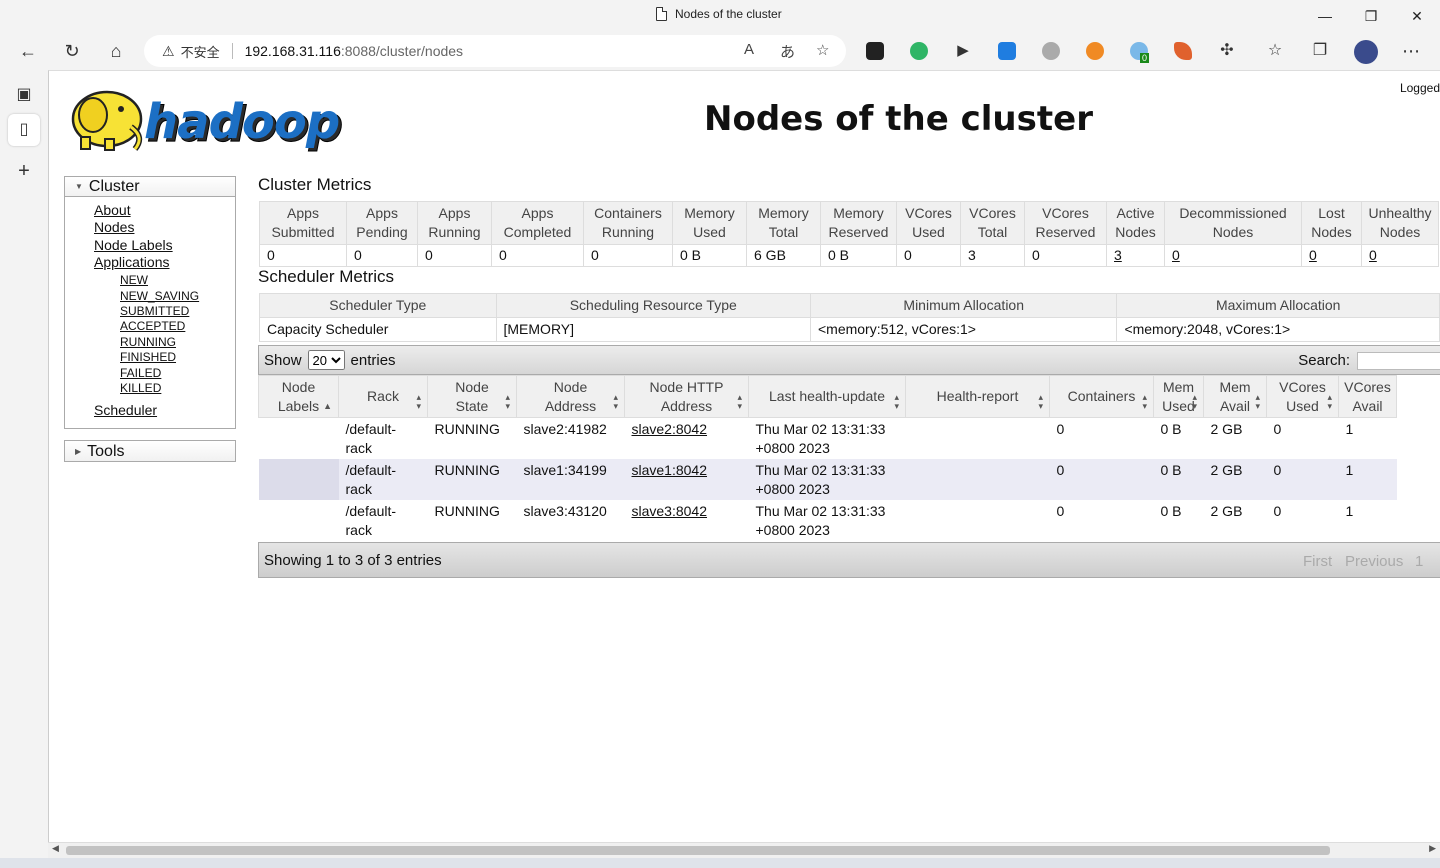 The height and width of the screenshot is (868, 1440). What do you see at coordinates (1140, 52) in the screenshot?
I see `cloud-extension-icon: 0` at bounding box center [1140, 52].